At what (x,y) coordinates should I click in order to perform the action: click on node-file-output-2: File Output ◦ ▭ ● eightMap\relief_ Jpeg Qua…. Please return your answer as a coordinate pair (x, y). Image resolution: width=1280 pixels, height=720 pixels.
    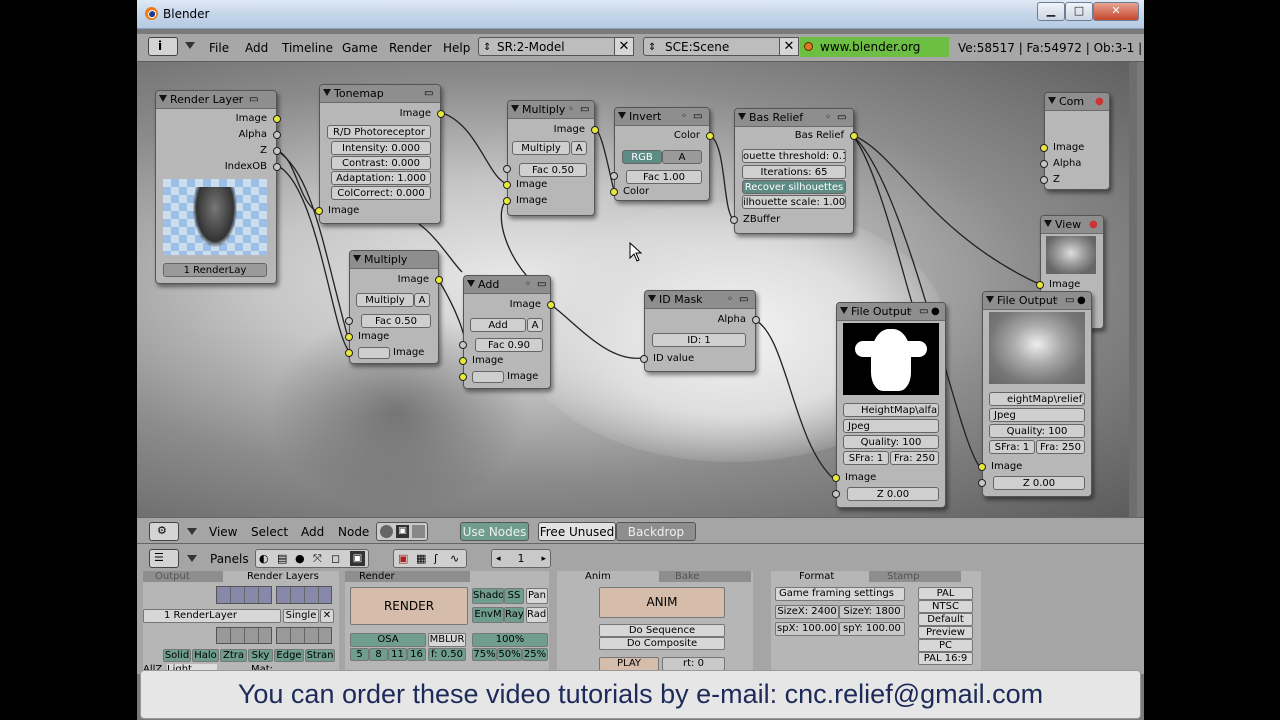
    Looking at the image, I should click on (1035, 394).